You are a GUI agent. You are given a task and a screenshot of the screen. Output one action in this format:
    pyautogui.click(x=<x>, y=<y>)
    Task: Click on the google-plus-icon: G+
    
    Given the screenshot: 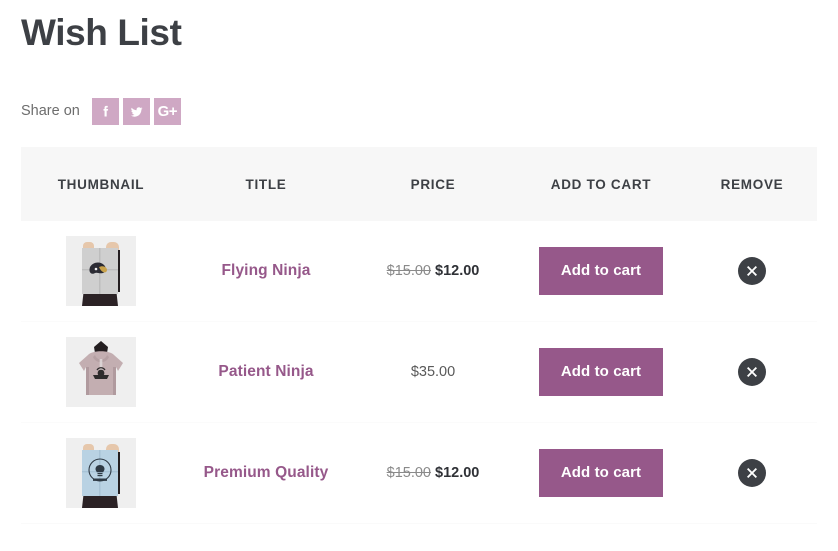 What is the action you would take?
    pyautogui.click(x=167, y=111)
    